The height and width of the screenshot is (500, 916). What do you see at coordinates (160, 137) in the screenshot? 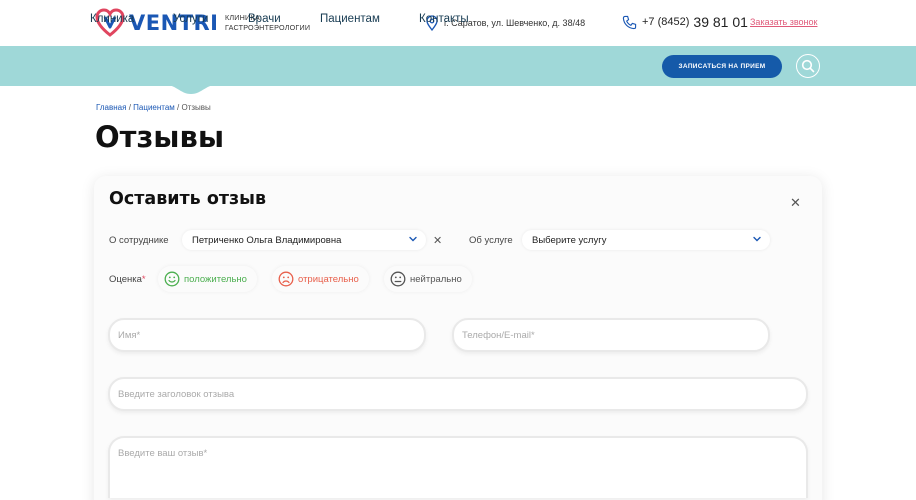
I see `page-title: Отзывы` at bounding box center [160, 137].